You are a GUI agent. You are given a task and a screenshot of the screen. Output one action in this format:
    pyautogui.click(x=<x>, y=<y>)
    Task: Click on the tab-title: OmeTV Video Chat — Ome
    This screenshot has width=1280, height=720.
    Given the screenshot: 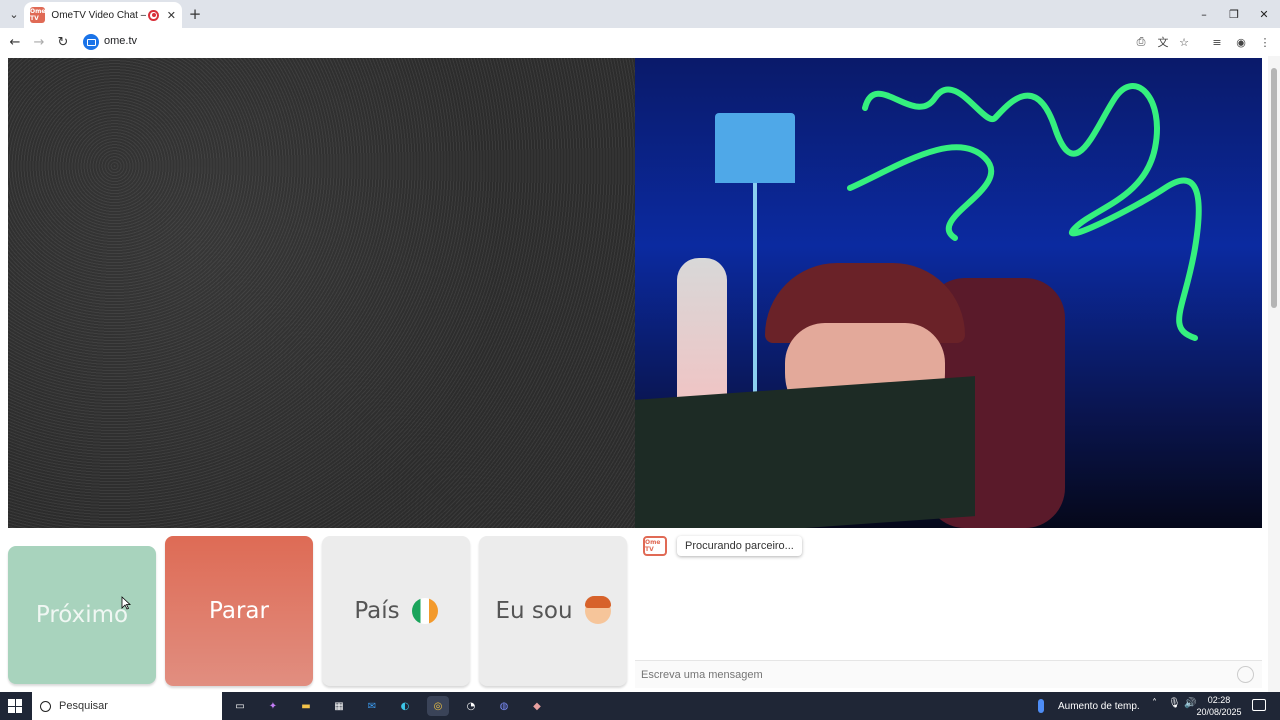 What is the action you would take?
    pyautogui.click(x=98, y=15)
    